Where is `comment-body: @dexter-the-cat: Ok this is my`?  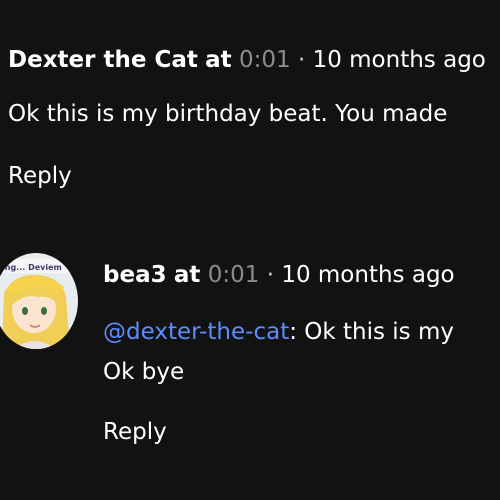 comment-body: @dexter-the-cat: Ok this is my is located at coordinates (278, 332).